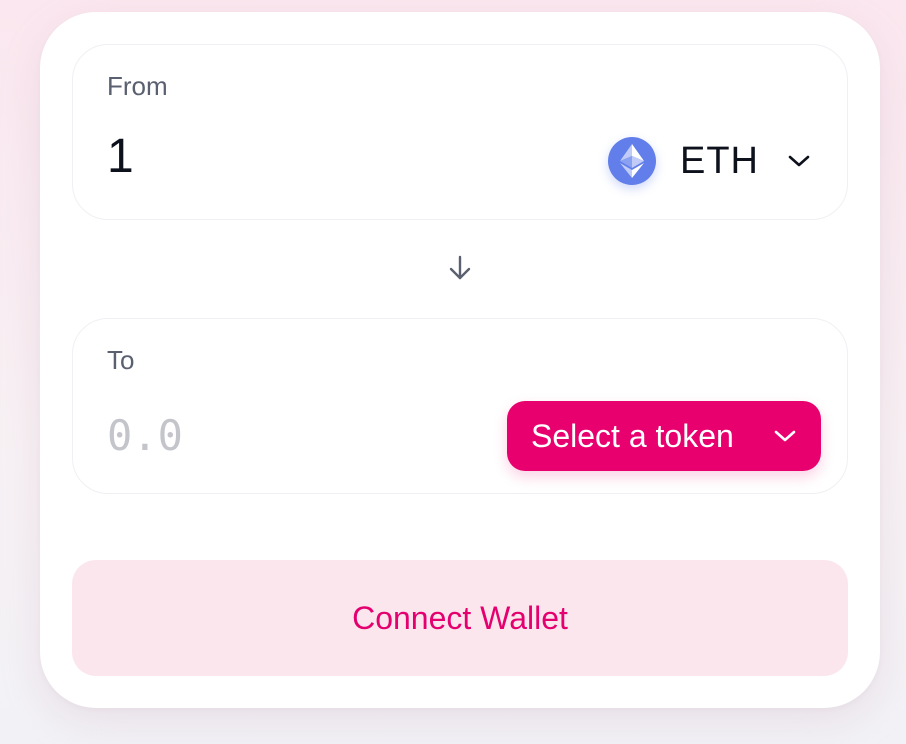 The image size is (906, 744). I want to click on connect-wallet-button: Connect Wallet, so click(460, 618).